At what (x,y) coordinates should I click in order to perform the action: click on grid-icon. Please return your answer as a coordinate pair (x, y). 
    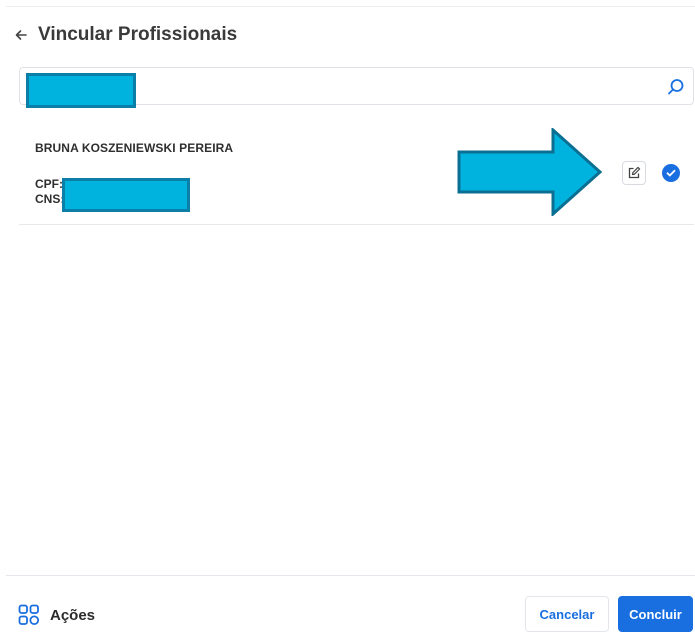
    Looking at the image, I should click on (29, 615).